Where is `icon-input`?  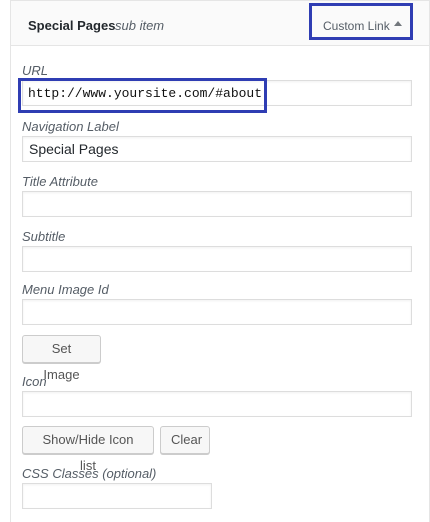
icon-input is located at coordinates (217, 404).